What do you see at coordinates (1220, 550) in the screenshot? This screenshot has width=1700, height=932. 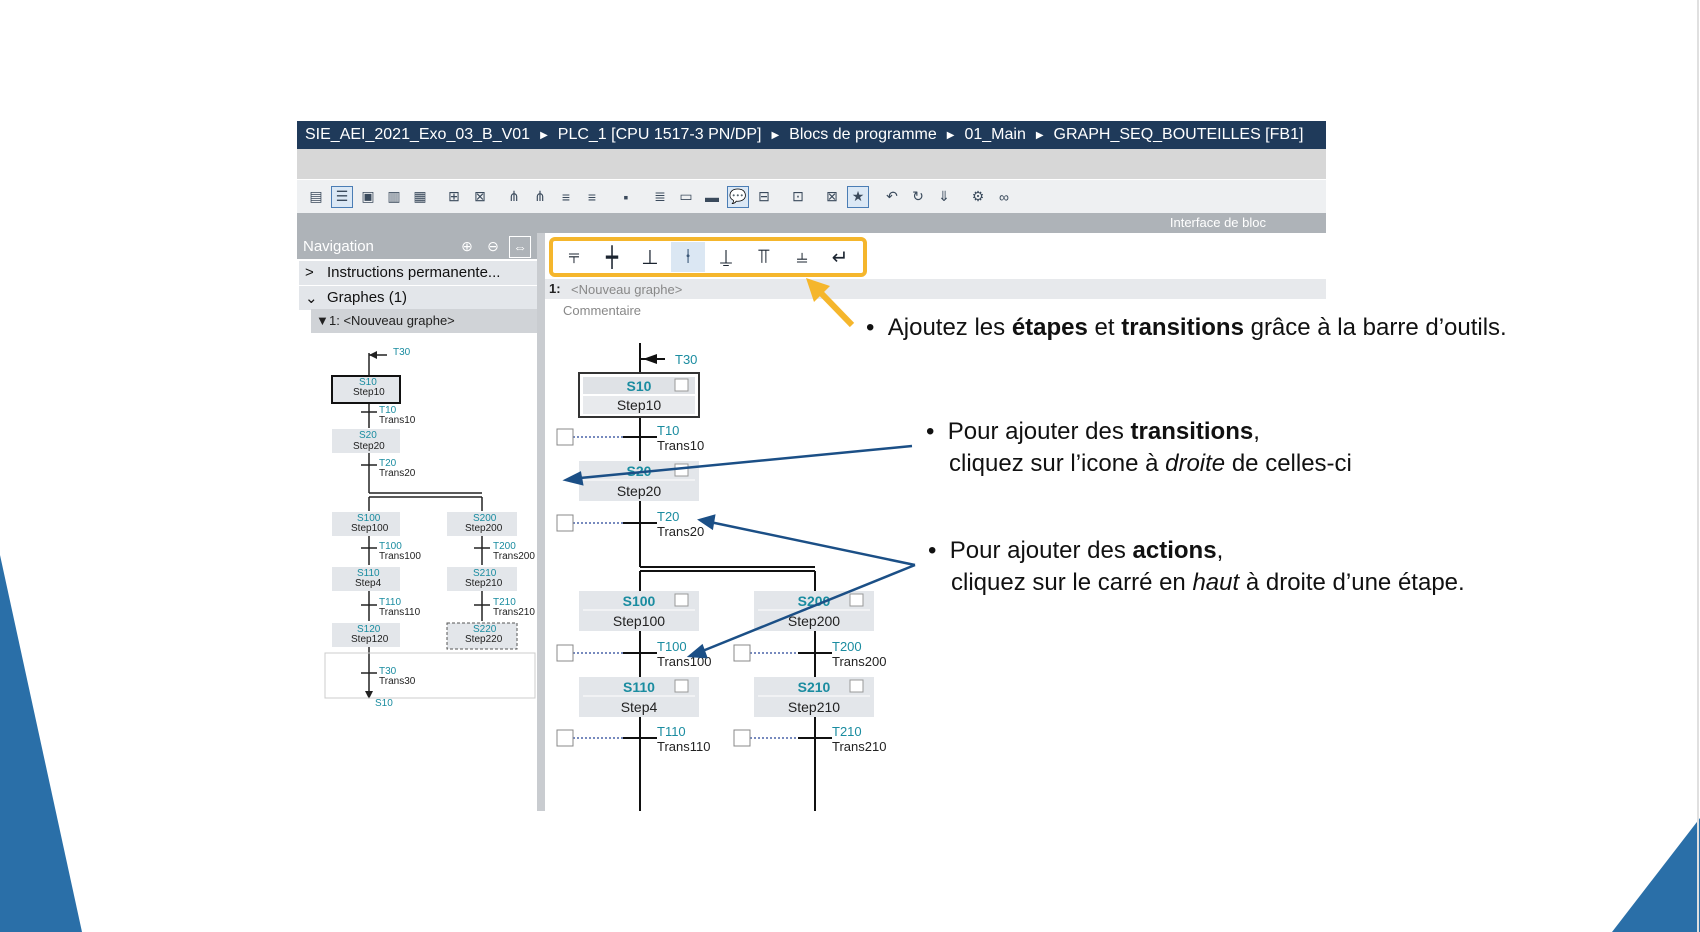 I see `note-text: ,` at bounding box center [1220, 550].